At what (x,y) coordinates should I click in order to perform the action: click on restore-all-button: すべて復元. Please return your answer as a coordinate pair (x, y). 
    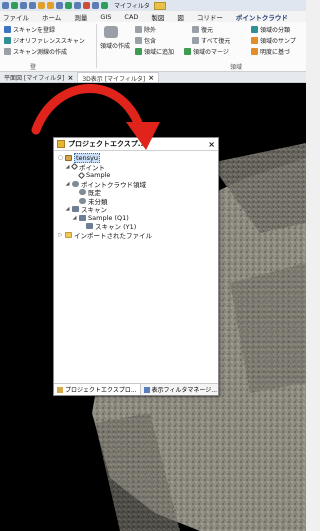
    Looking at the image, I should click on (211, 40).